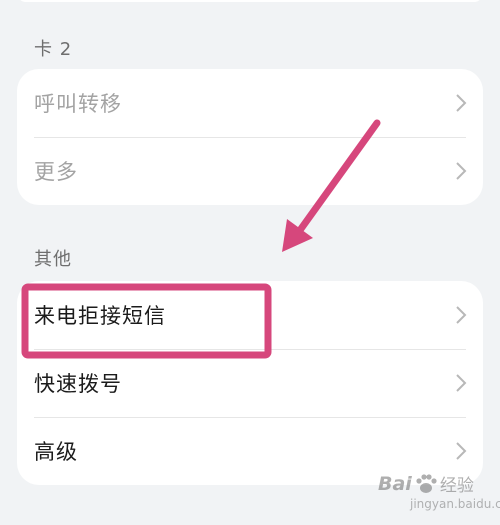  I want to click on call-reject-sms-label: 来电拒接短信, so click(100, 316).